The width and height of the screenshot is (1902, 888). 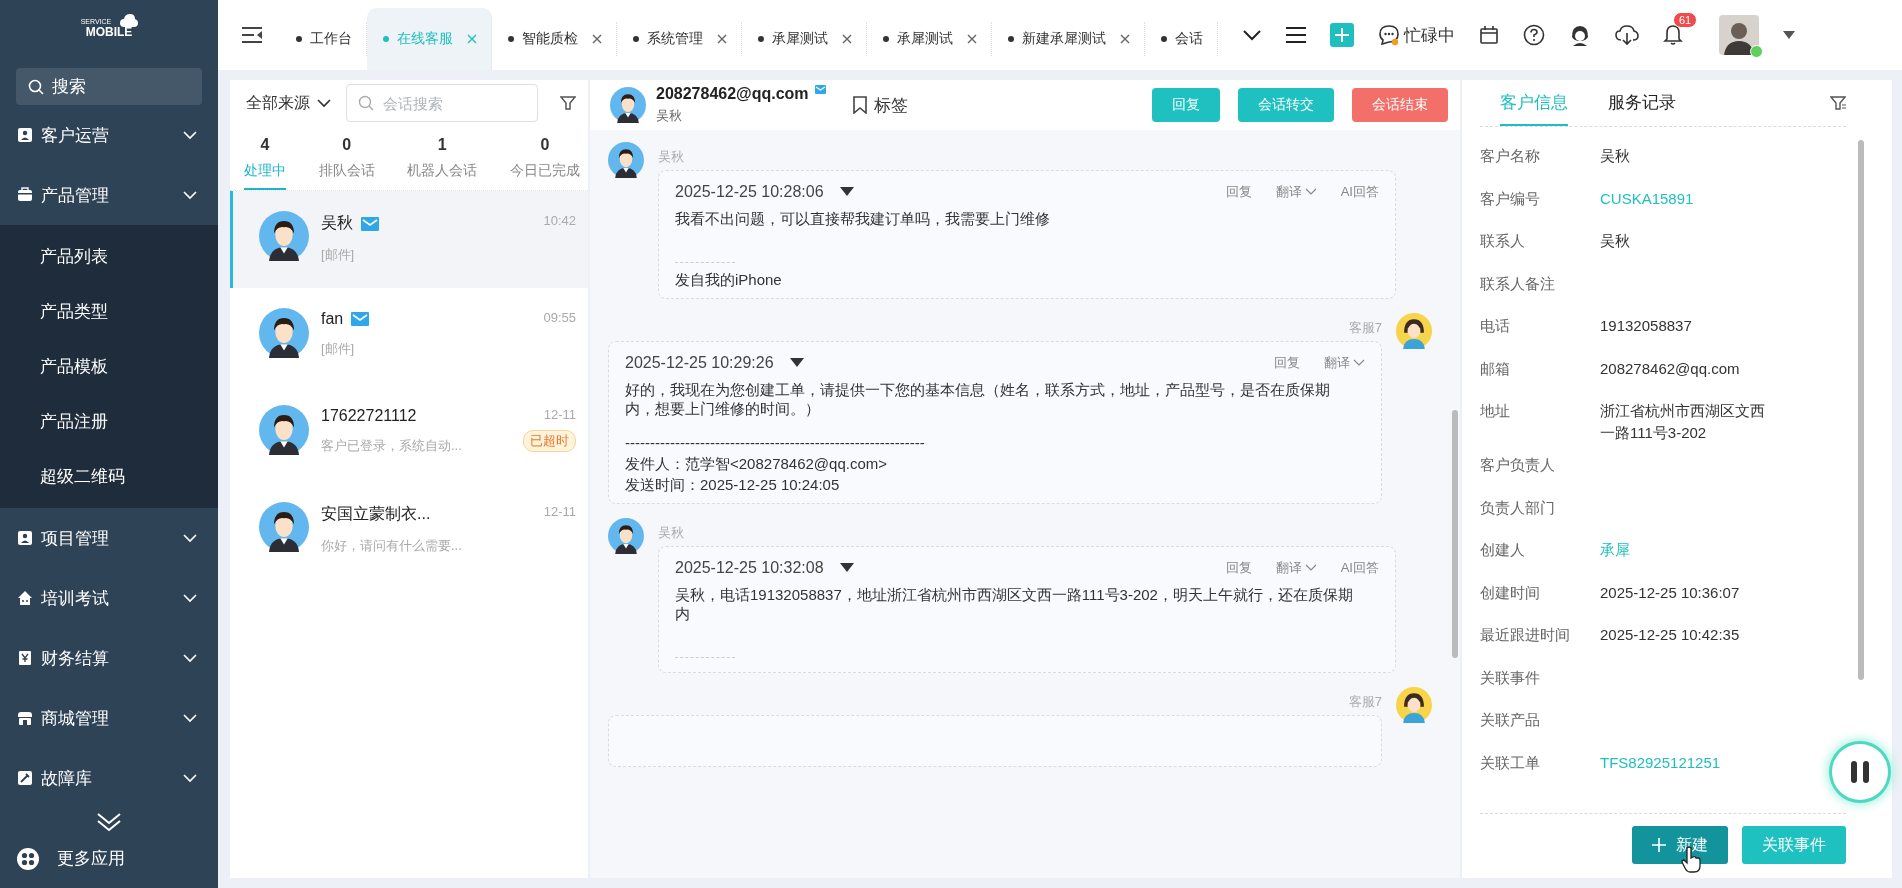 What do you see at coordinates (1580, 35) in the screenshot?
I see `person-icon` at bounding box center [1580, 35].